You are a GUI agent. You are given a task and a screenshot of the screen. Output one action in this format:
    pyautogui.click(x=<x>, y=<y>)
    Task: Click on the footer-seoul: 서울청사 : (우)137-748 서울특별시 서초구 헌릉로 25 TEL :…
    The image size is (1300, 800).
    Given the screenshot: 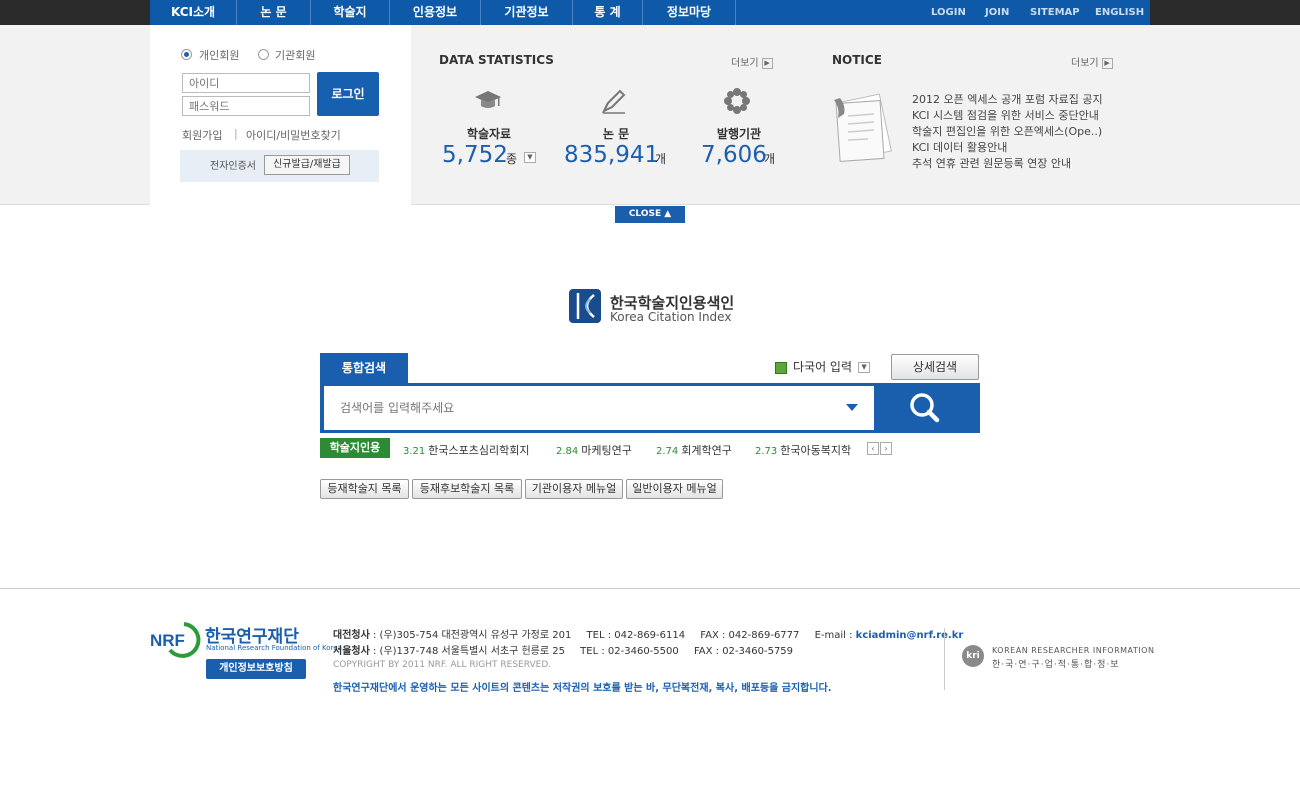 What is the action you would take?
    pyautogui.click(x=563, y=649)
    